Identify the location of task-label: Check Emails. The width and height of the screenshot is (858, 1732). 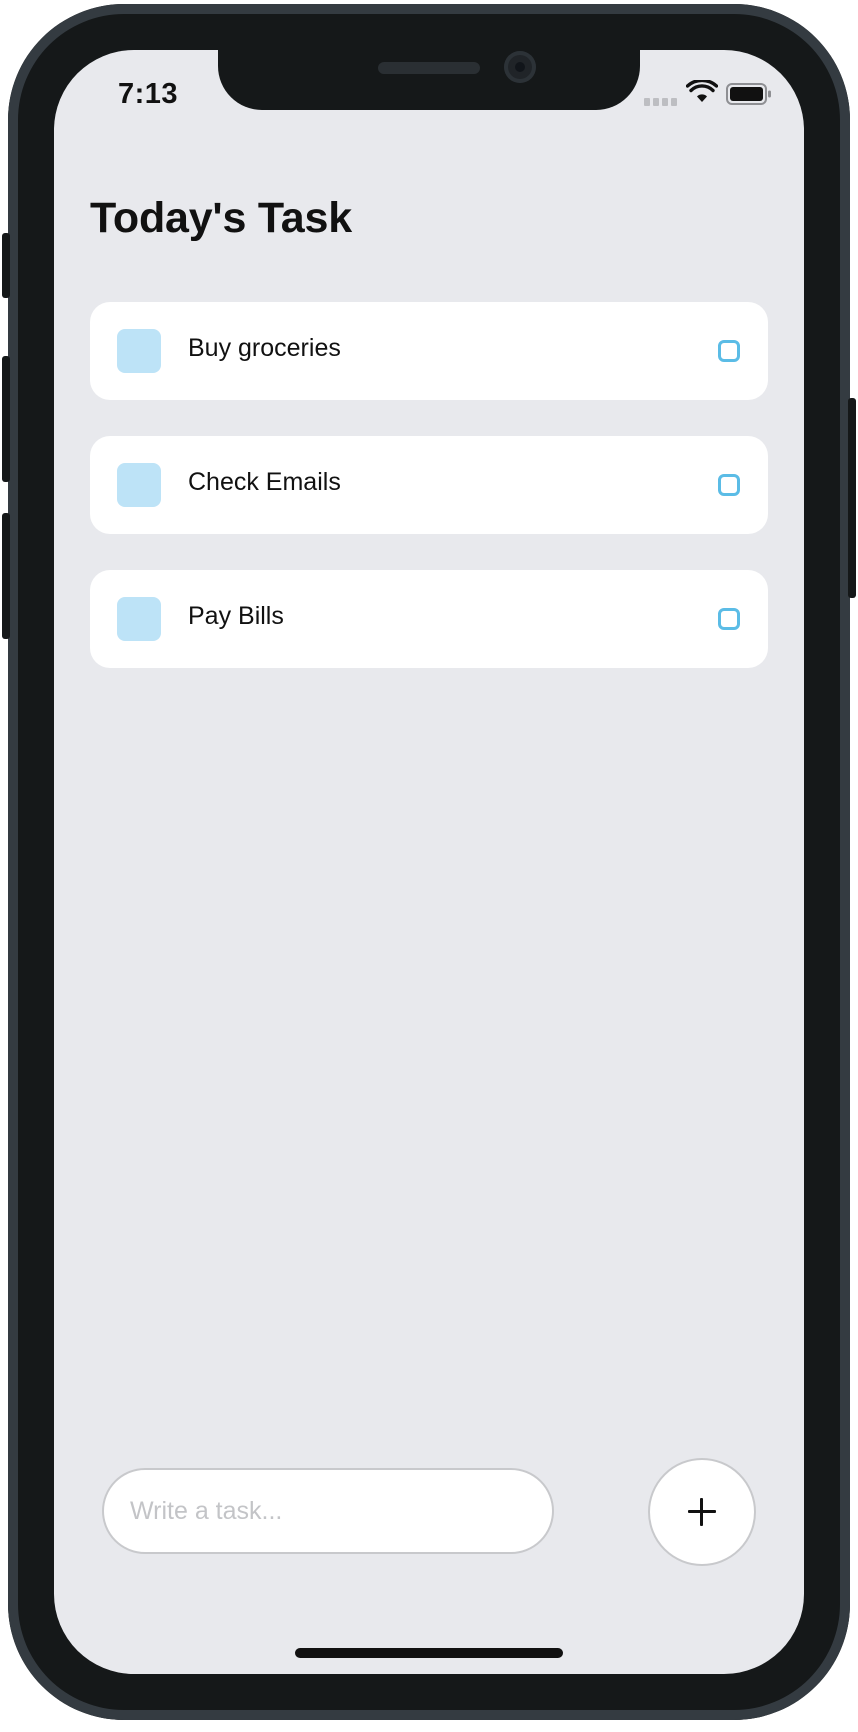
(264, 482).